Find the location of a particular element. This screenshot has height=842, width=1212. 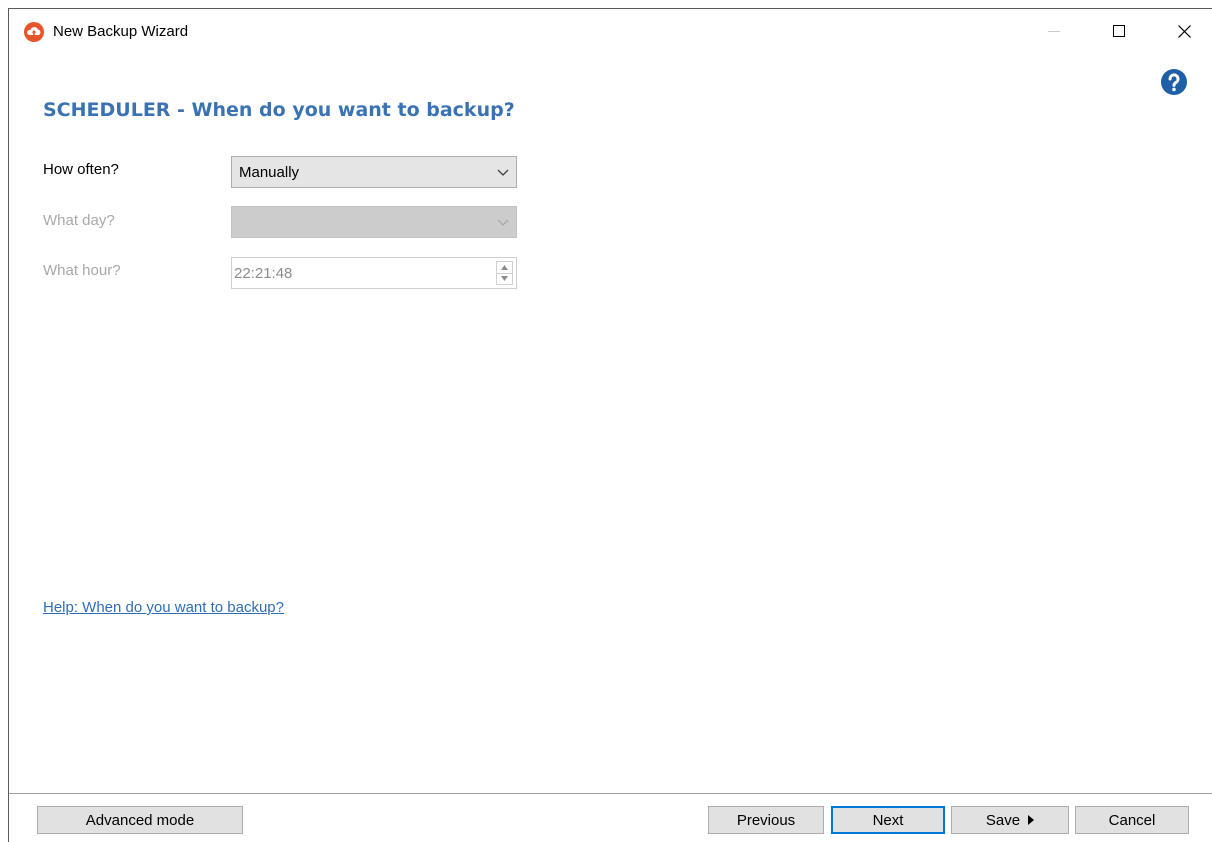

how-often-select: Manually is located at coordinates (374, 172).